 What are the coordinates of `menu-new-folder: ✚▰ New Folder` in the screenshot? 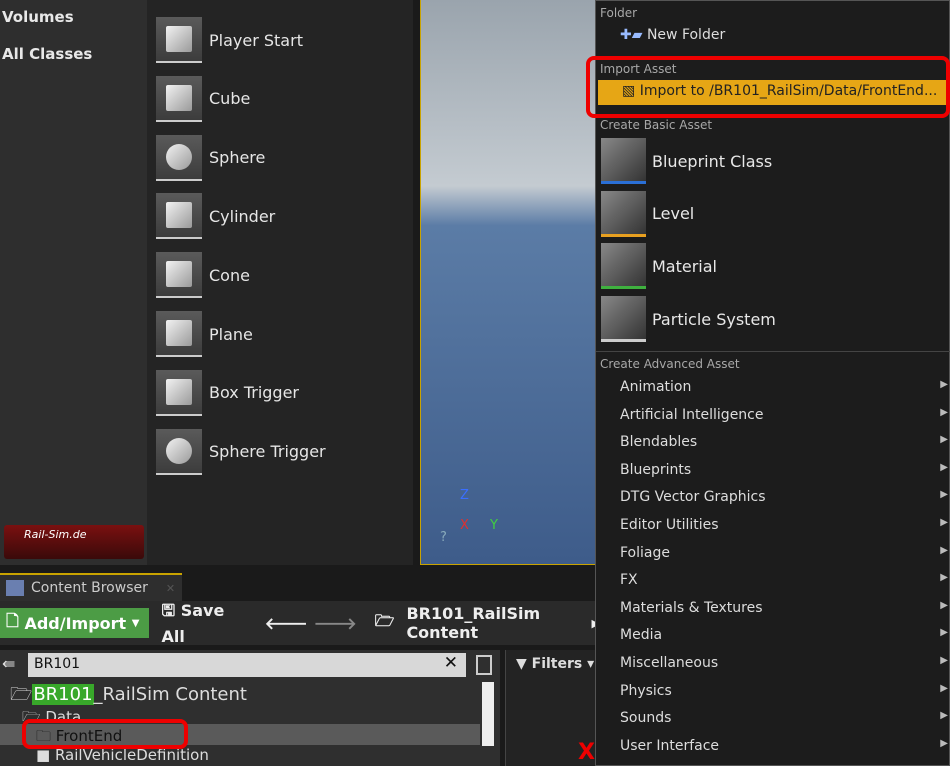 It's located at (672, 35).